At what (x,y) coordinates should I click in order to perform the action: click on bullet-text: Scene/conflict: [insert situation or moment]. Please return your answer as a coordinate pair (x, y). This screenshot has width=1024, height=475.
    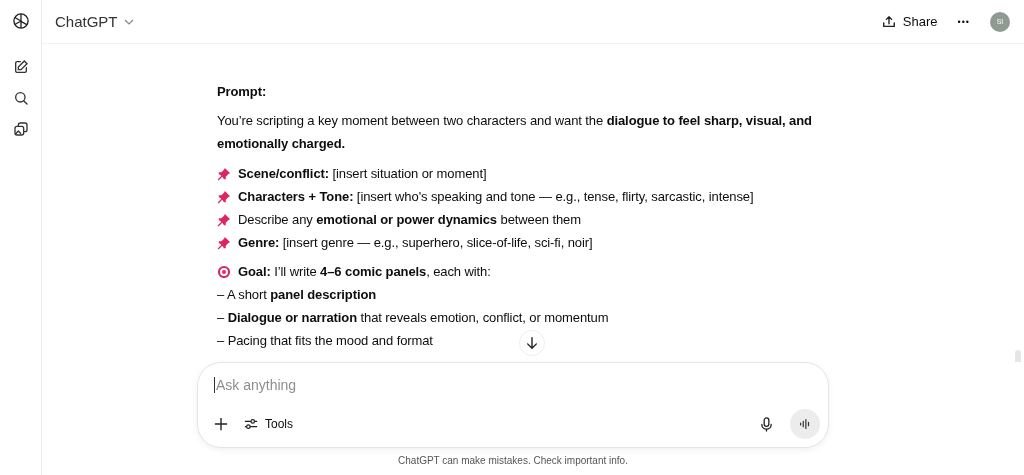
    Looking at the image, I should click on (362, 174).